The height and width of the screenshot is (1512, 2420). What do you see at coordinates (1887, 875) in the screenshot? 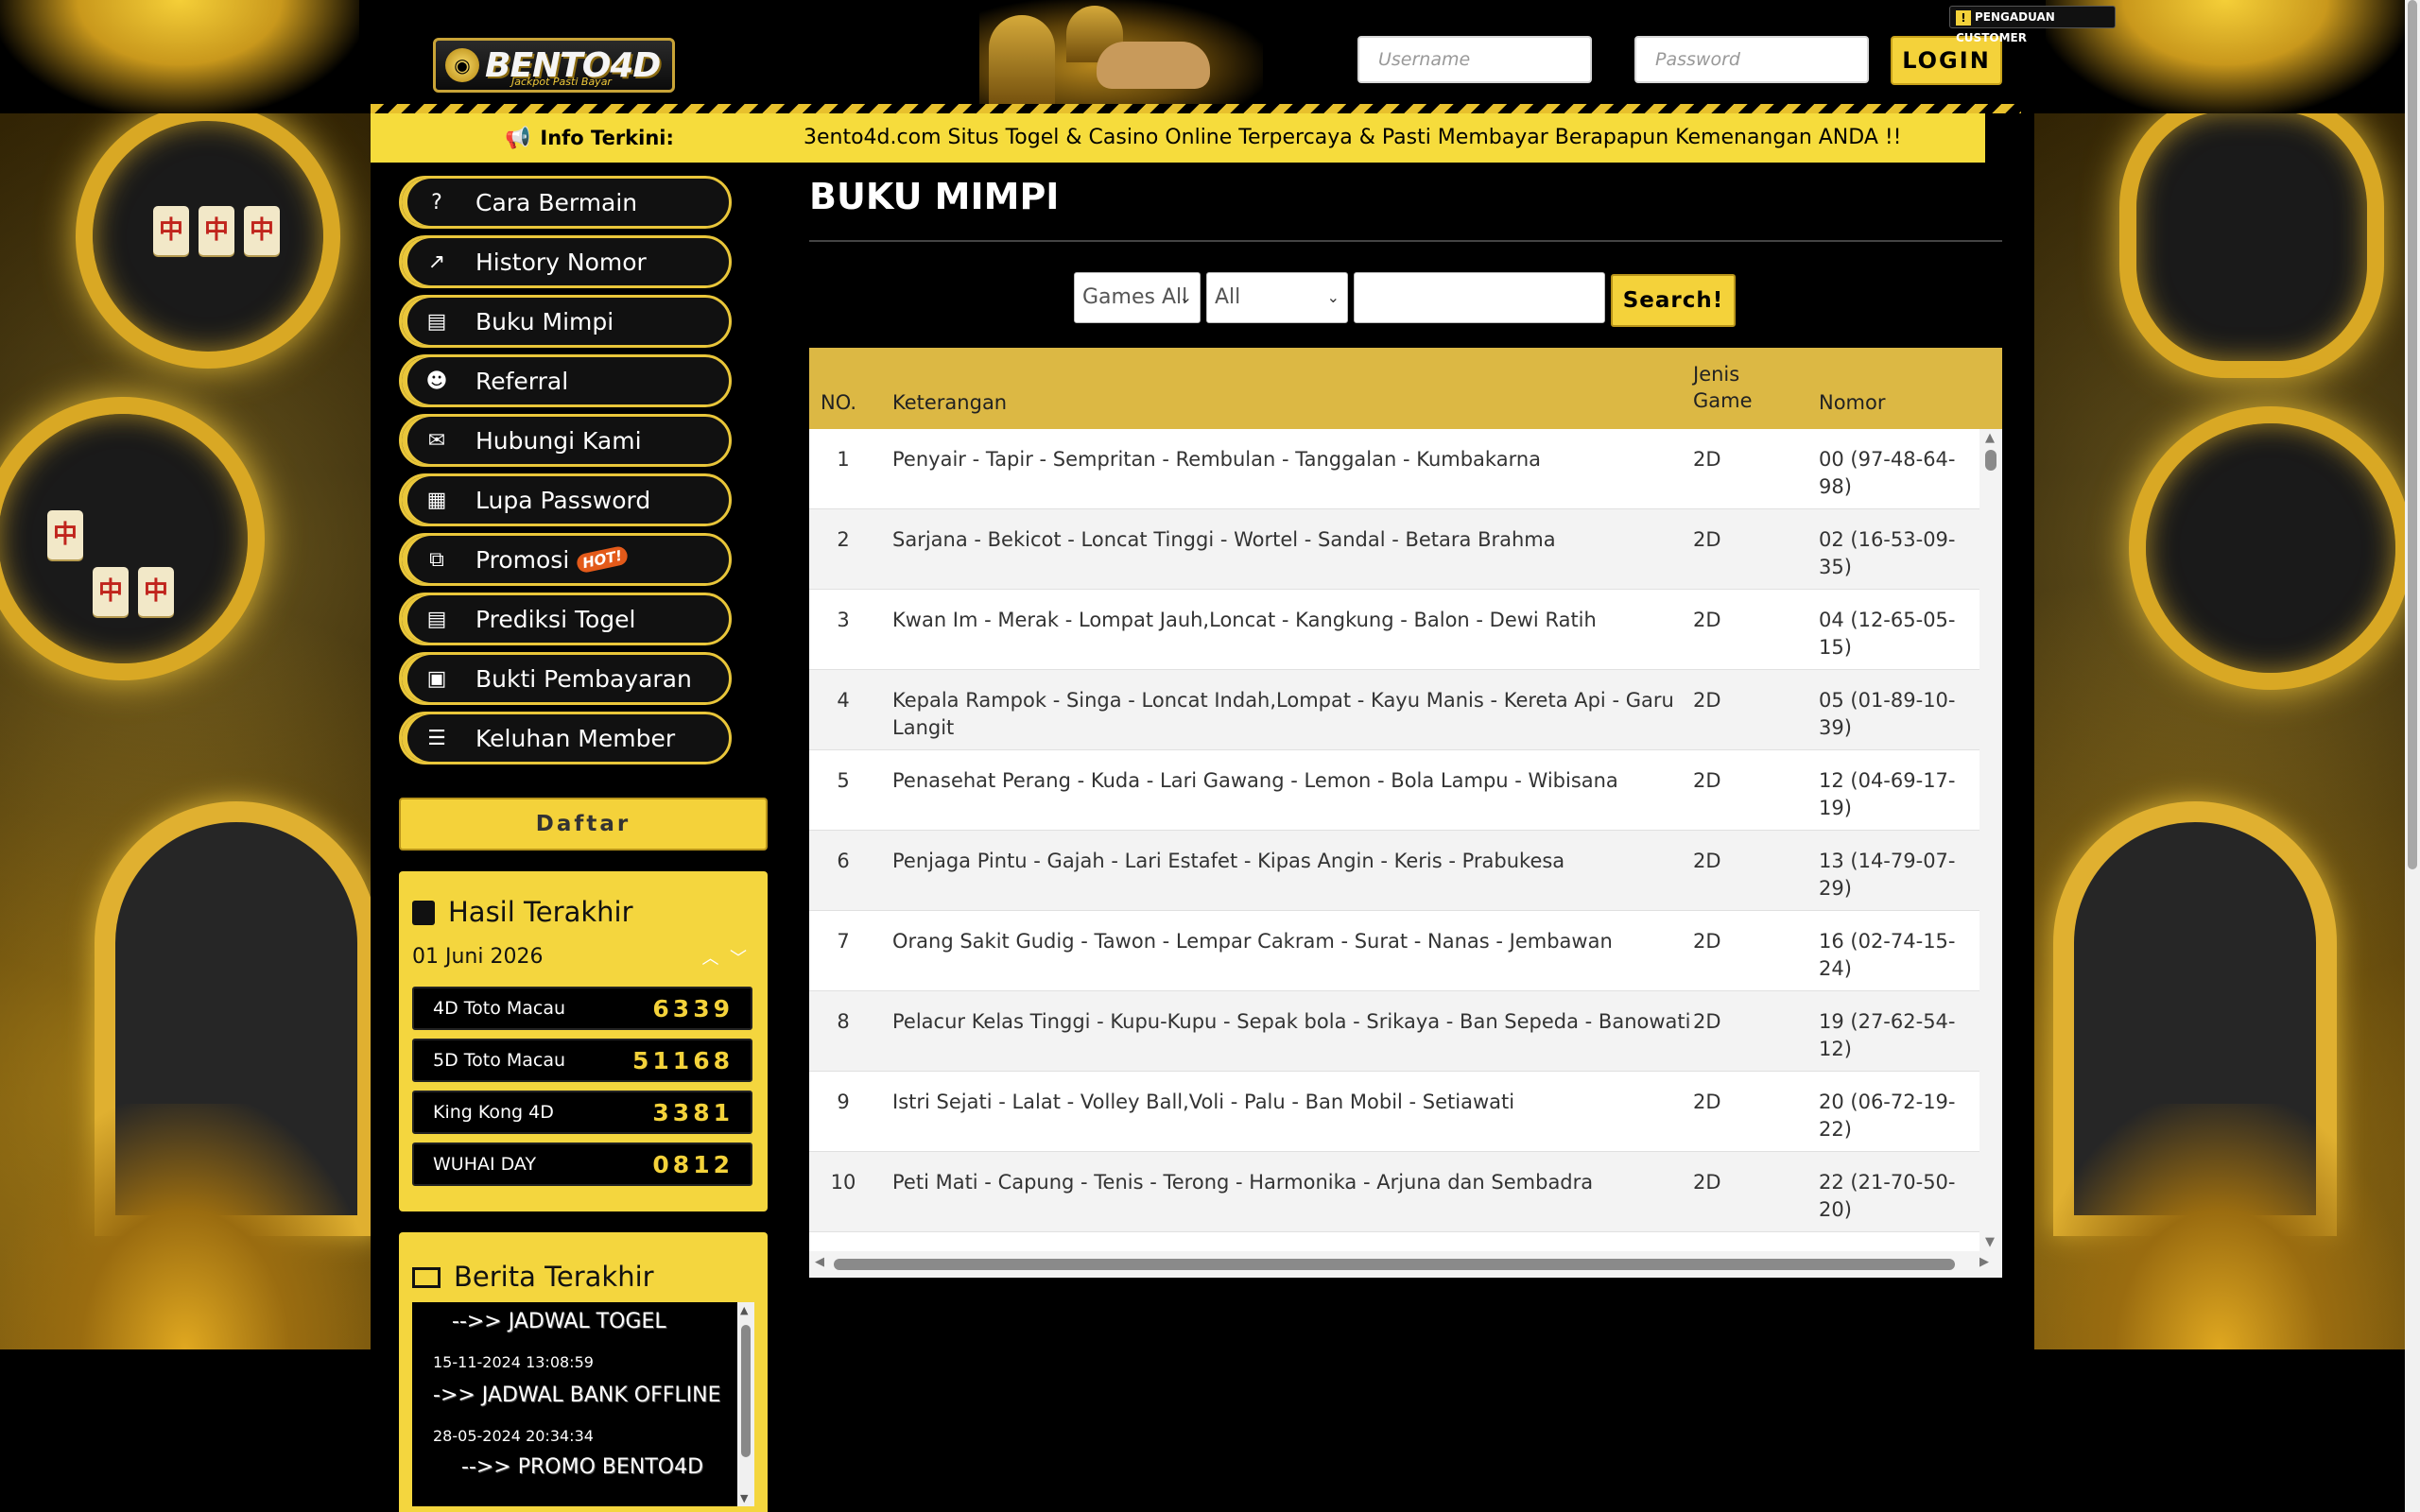
I see `cell-nomor: 13 (14-79-07-29)` at bounding box center [1887, 875].